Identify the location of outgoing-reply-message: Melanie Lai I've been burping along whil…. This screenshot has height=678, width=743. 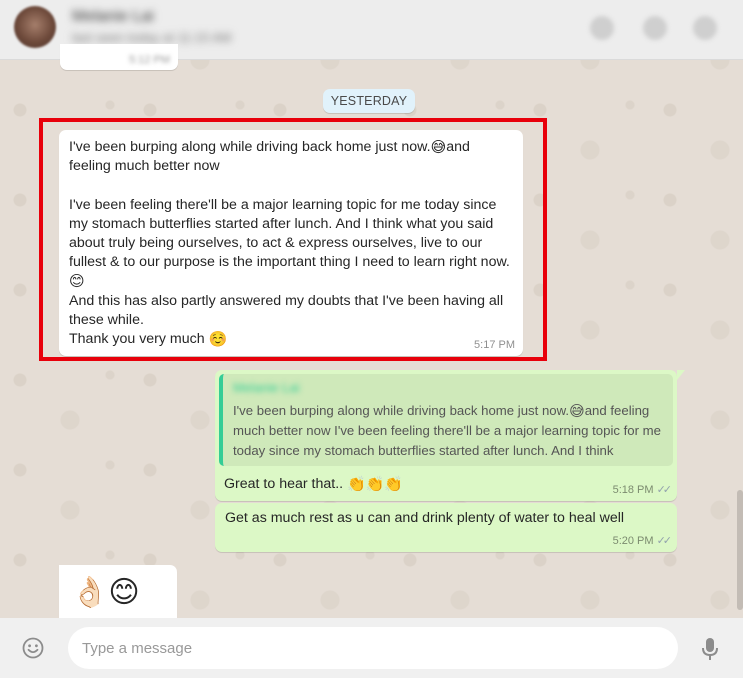
(450, 435).